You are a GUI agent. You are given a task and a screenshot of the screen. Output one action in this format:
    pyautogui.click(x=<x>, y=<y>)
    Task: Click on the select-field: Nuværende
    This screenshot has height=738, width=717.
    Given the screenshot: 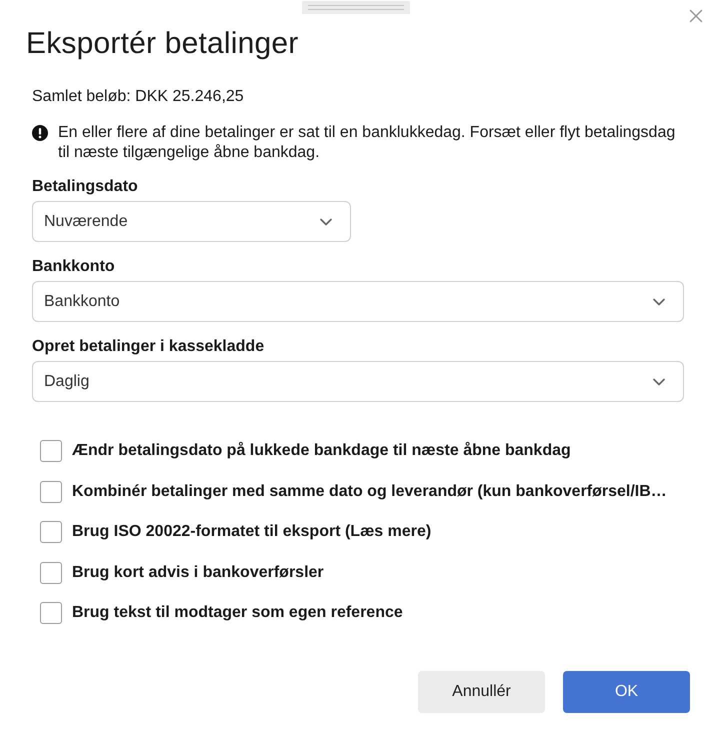 What is the action you would take?
    pyautogui.click(x=191, y=221)
    